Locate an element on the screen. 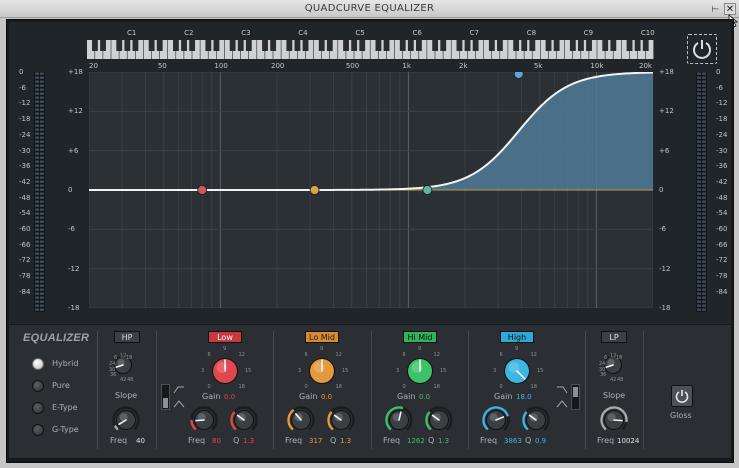 This screenshot has width=739, height=468. mode-radio-hybrid is located at coordinates (38, 364).